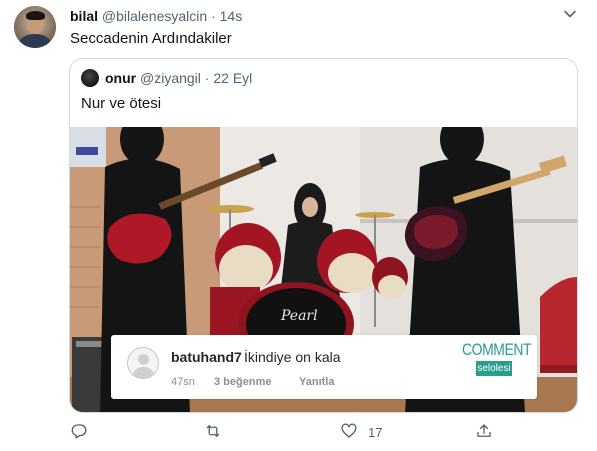  What do you see at coordinates (90, 78) in the screenshot?
I see `quoted-author-avatar` at bounding box center [90, 78].